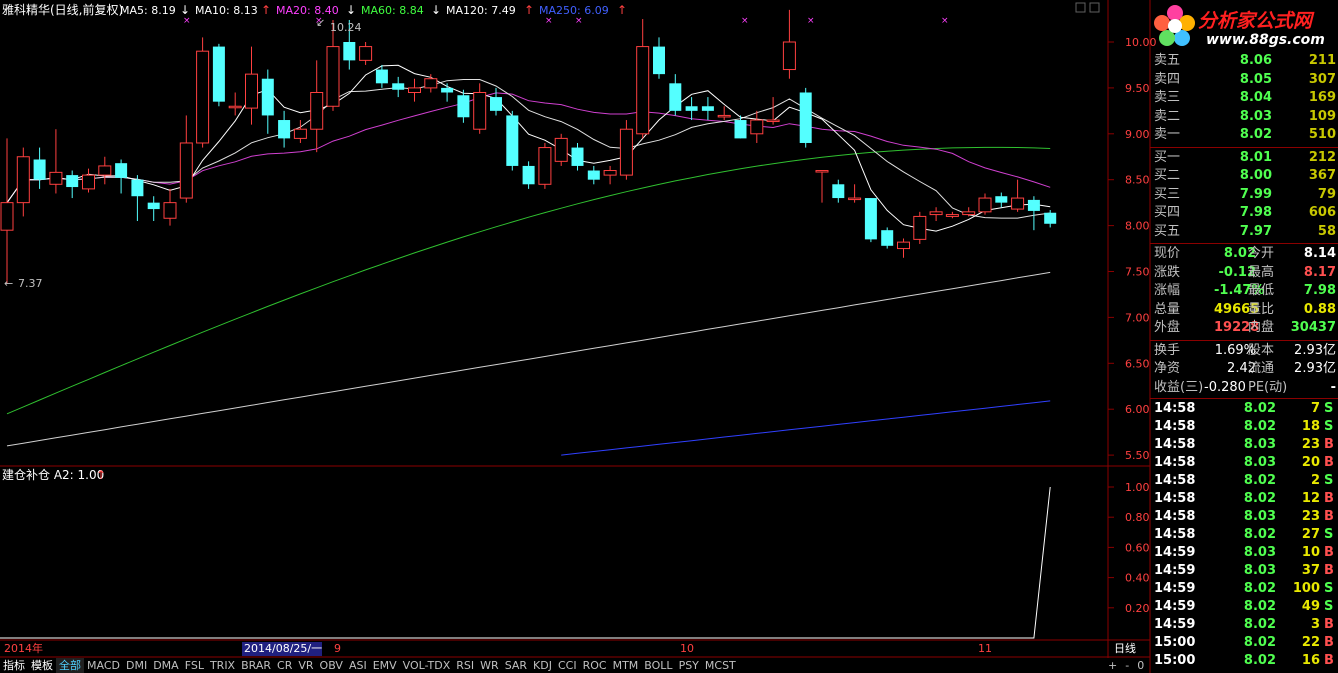  What do you see at coordinates (1244, 135) in the screenshot?
I see `sell-level-1: 卖一 8.02 510` at bounding box center [1244, 135].